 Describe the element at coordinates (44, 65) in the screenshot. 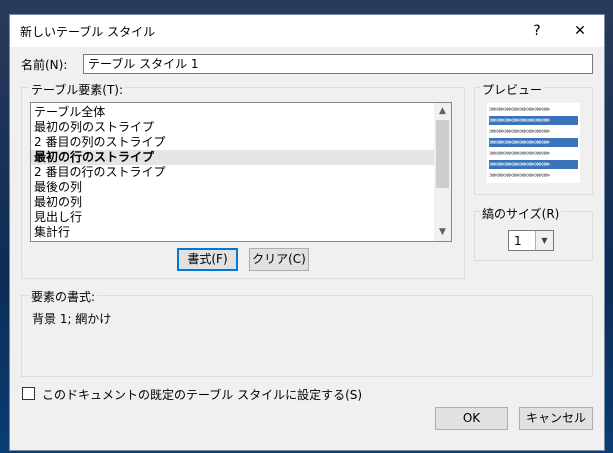

I see `name-label: 名前(N):` at that location.